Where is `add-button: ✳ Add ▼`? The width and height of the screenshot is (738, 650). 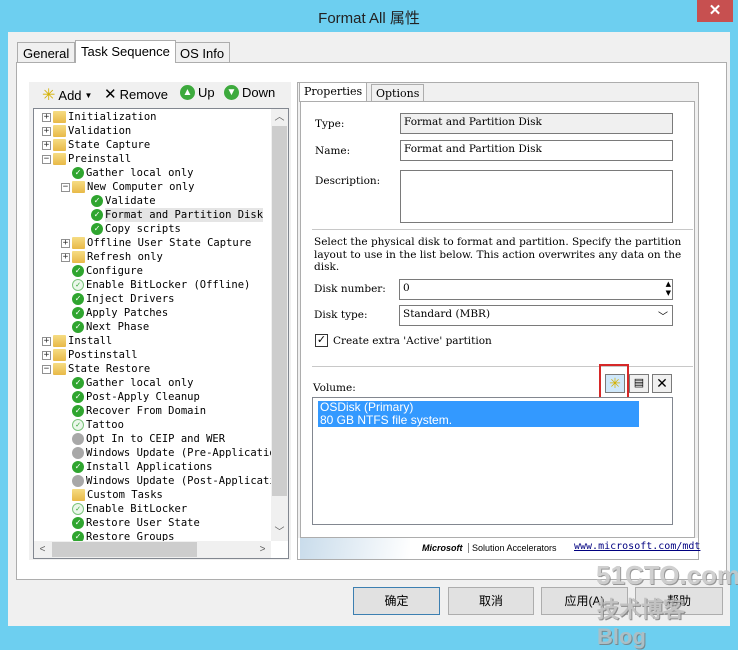
add-button: ✳ Add ▼ is located at coordinates (67, 95).